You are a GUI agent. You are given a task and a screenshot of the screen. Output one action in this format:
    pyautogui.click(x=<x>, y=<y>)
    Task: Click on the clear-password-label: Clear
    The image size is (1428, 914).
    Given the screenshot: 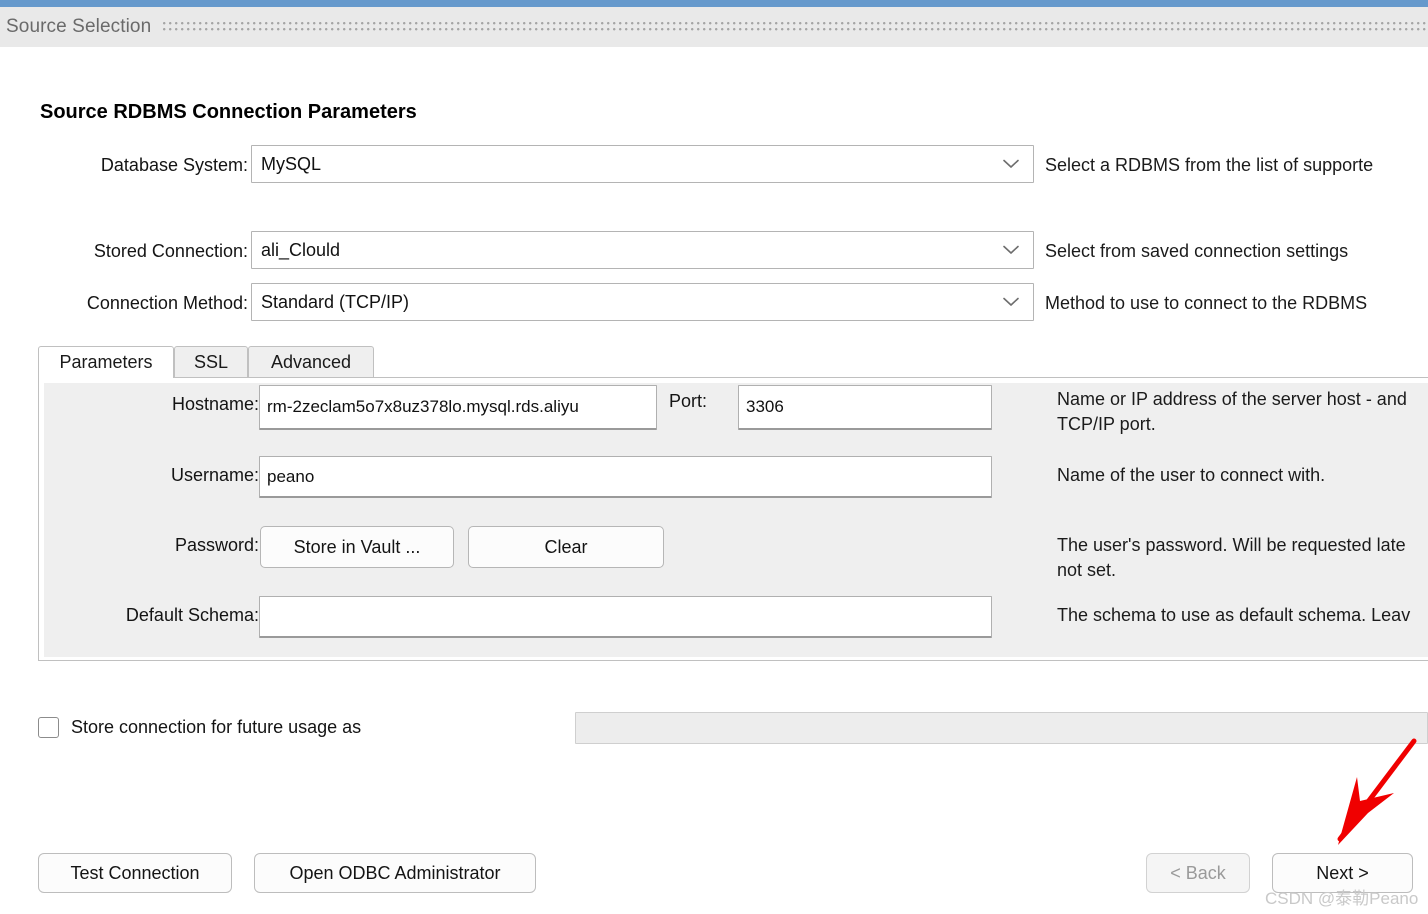 What is the action you would take?
    pyautogui.click(x=566, y=546)
    